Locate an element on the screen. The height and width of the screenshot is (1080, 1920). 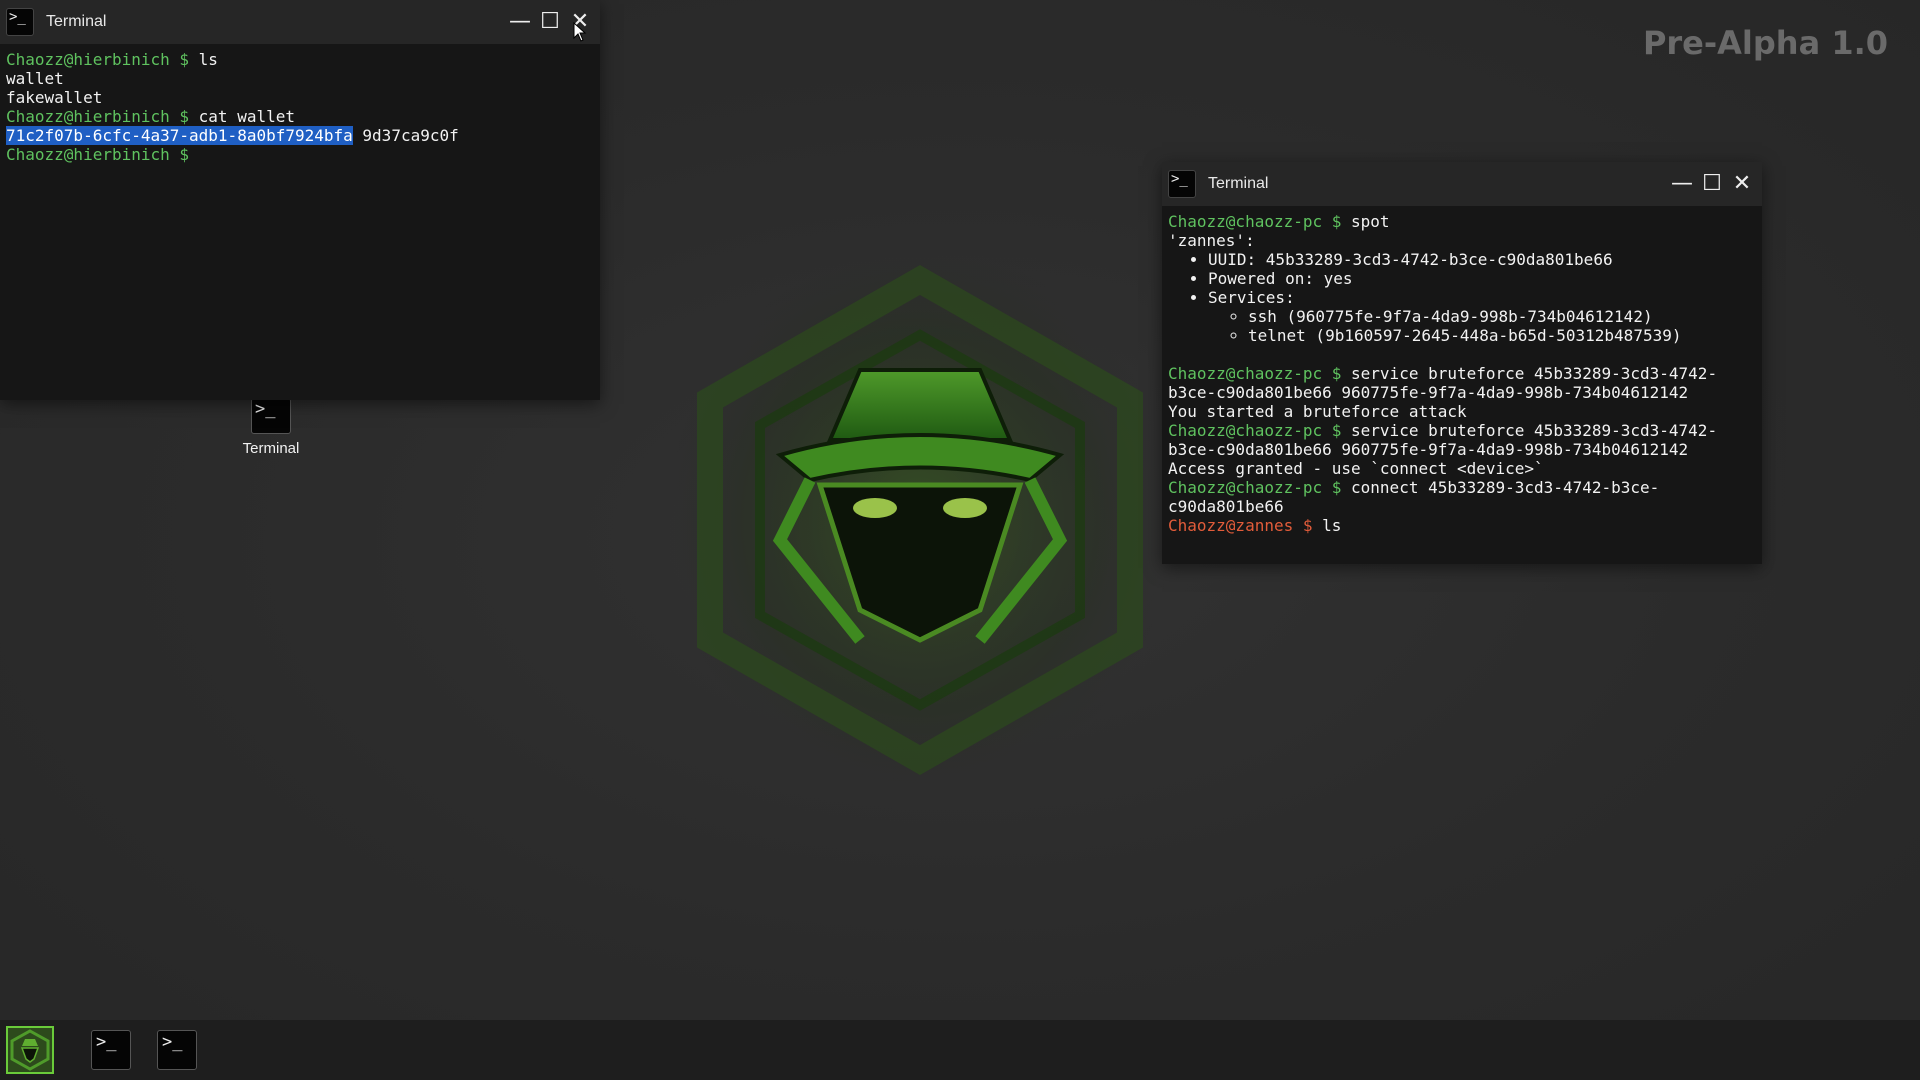
command: connect 45b33289-3cd3-4742-b3ce- is located at coordinates (1500, 487).